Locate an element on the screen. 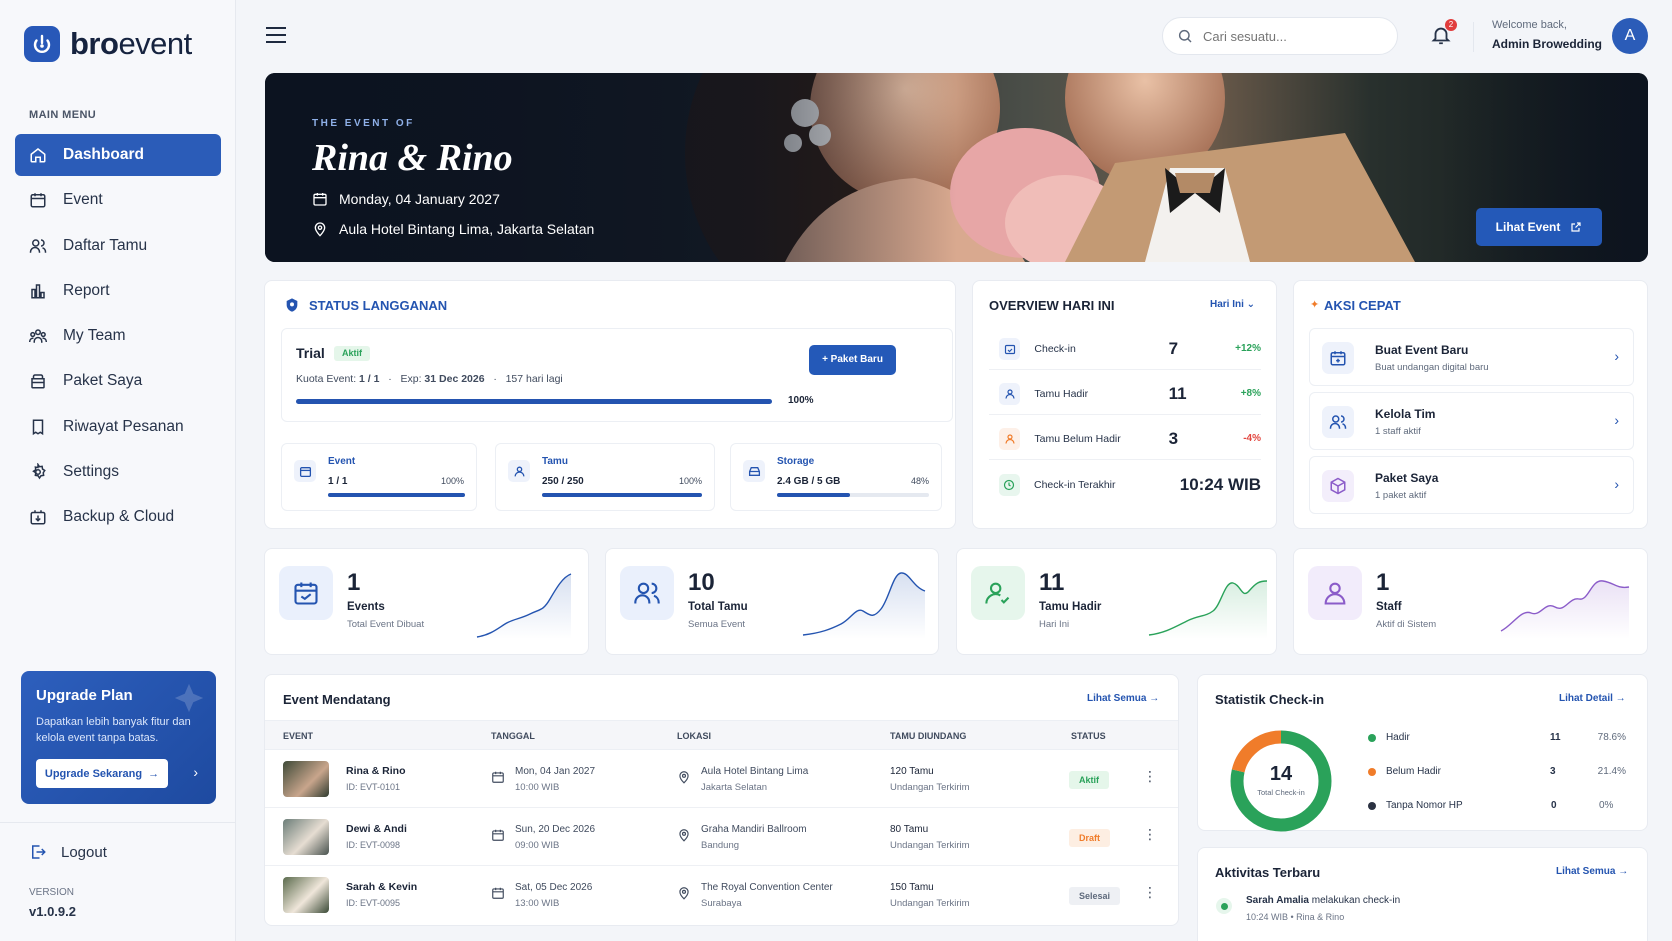 This screenshot has width=1672, height=941. menu-toggle-button is located at coordinates (276, 37).